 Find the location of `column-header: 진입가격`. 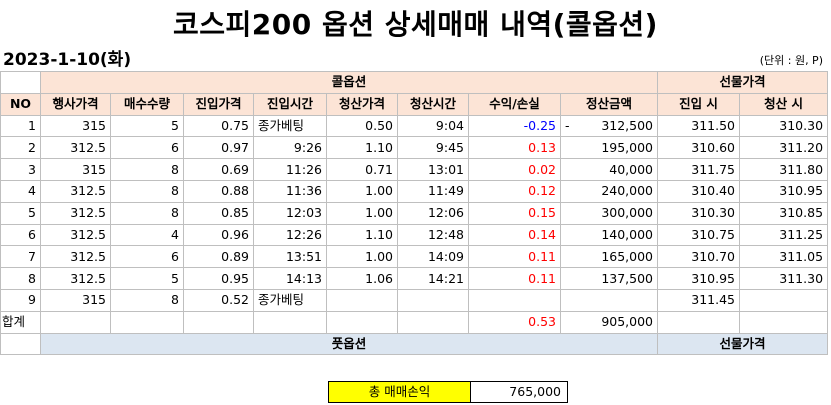

column-header: 진입가격 is located at coordinates (218, 104).